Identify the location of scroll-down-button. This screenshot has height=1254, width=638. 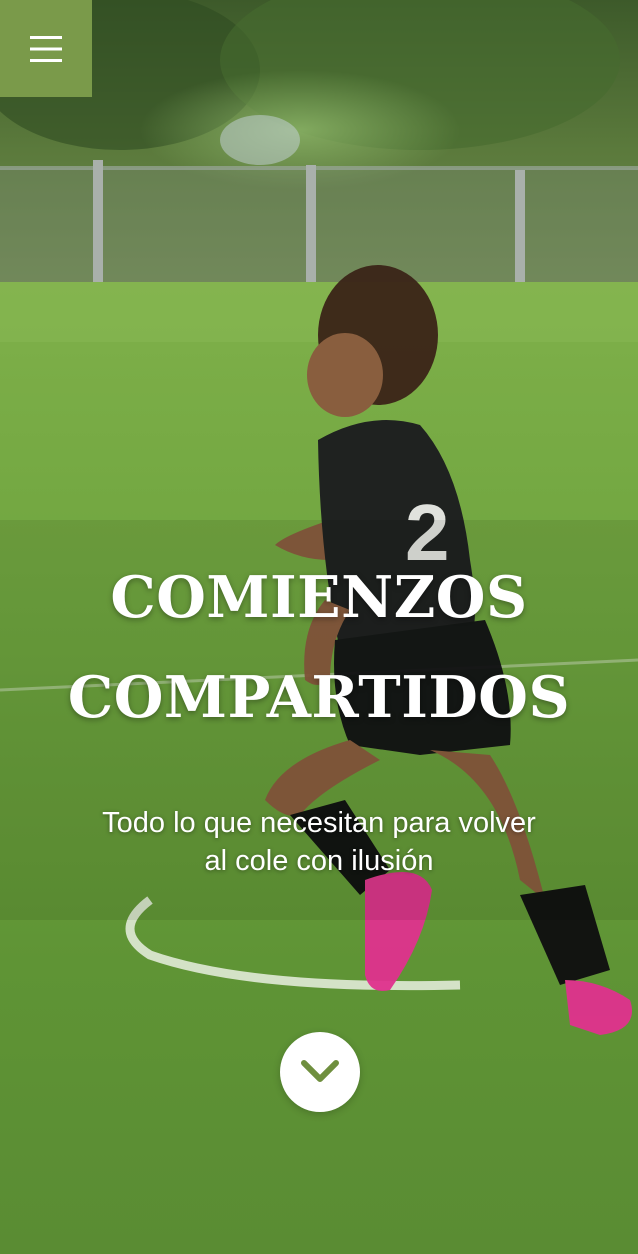
(320, 1072).